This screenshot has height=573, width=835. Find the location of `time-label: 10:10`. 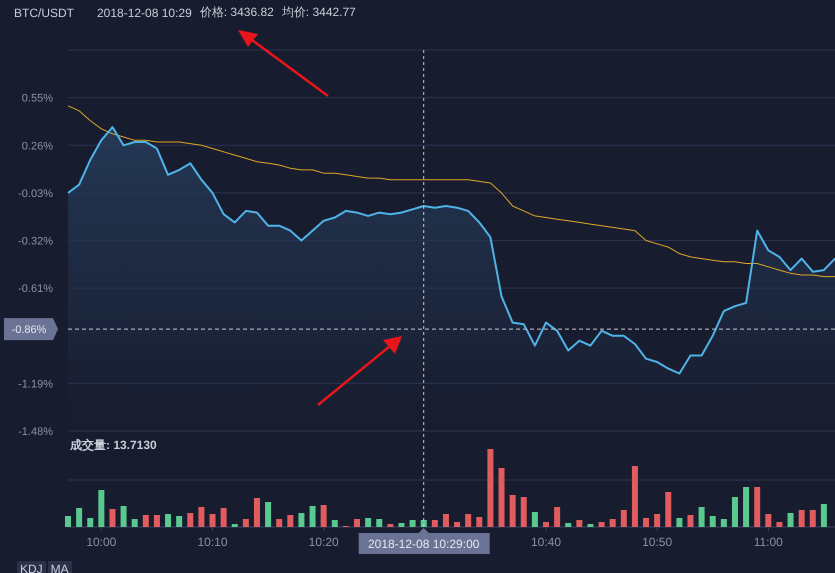

time-label: 10:10 is located at coordinates (213, 542).